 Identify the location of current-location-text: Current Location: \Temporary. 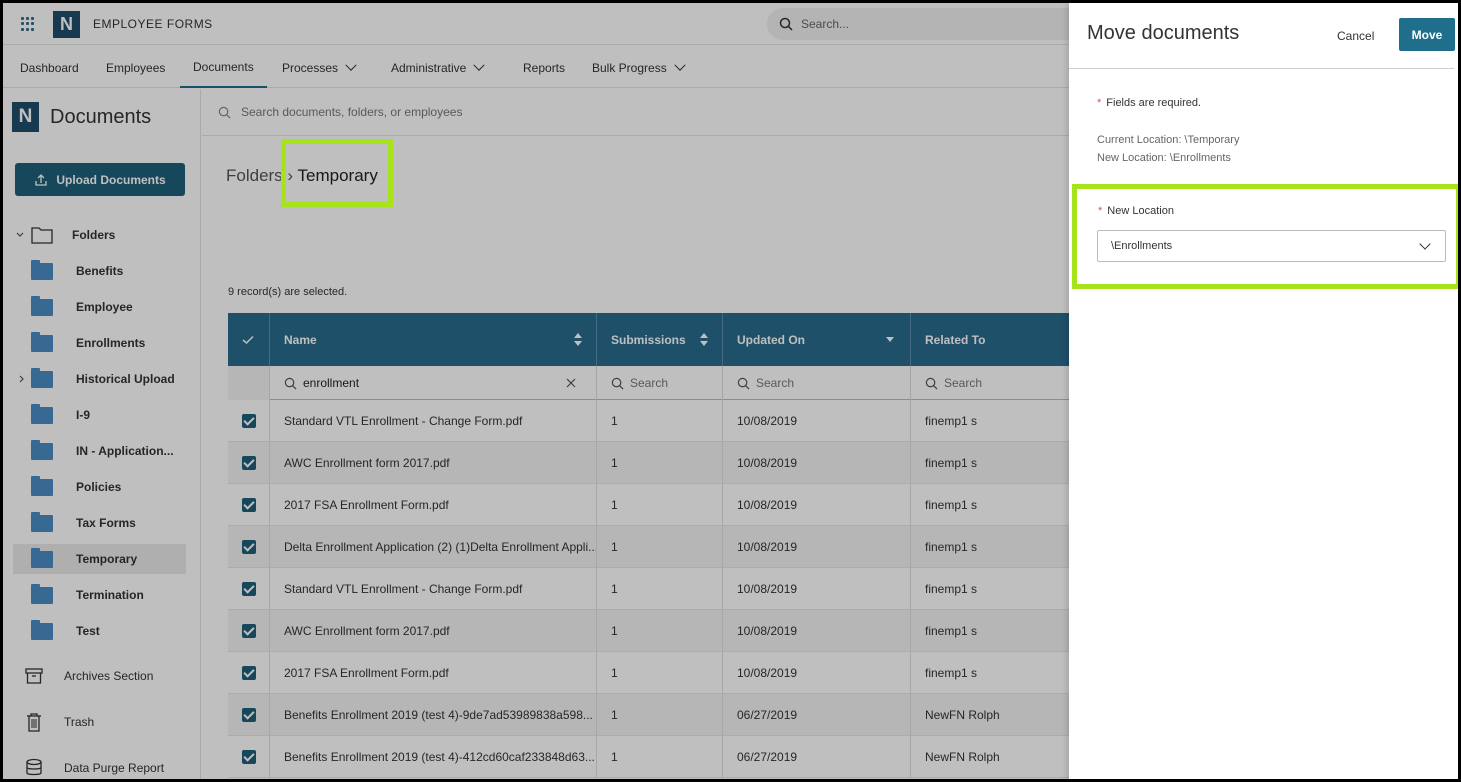
(1168, 140).